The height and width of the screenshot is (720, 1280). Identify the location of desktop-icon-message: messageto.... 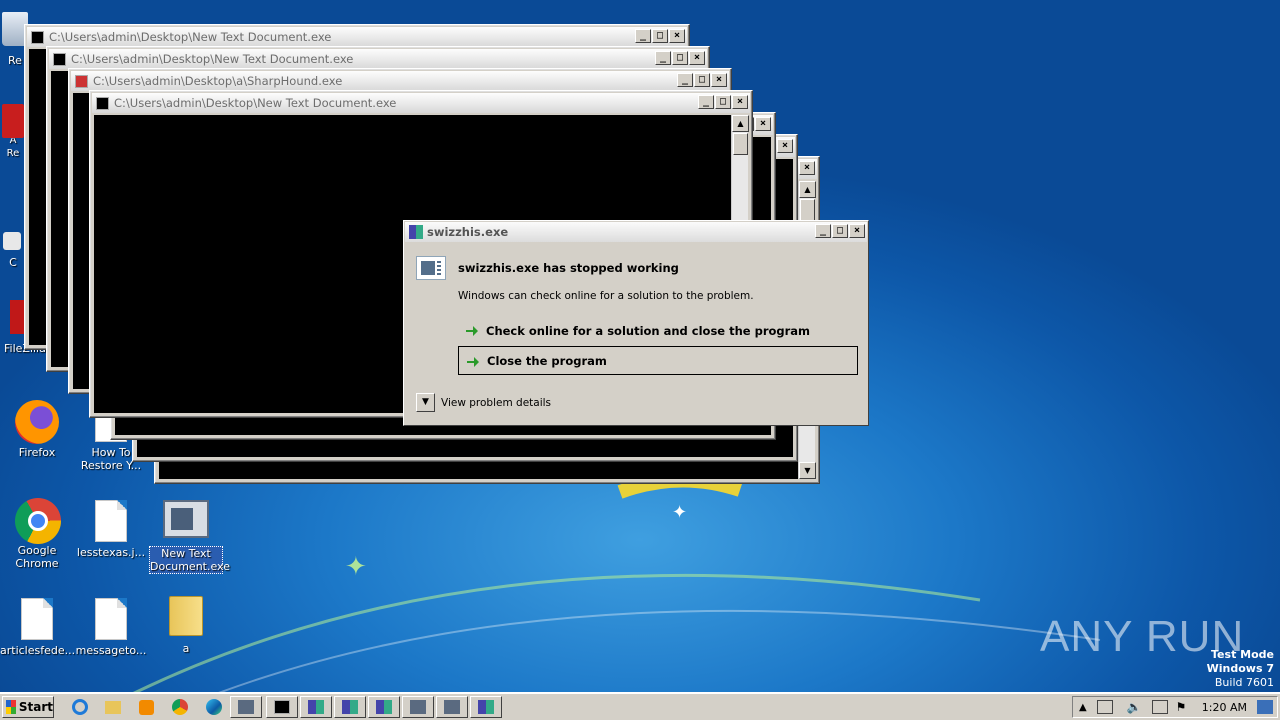
(111, 627).